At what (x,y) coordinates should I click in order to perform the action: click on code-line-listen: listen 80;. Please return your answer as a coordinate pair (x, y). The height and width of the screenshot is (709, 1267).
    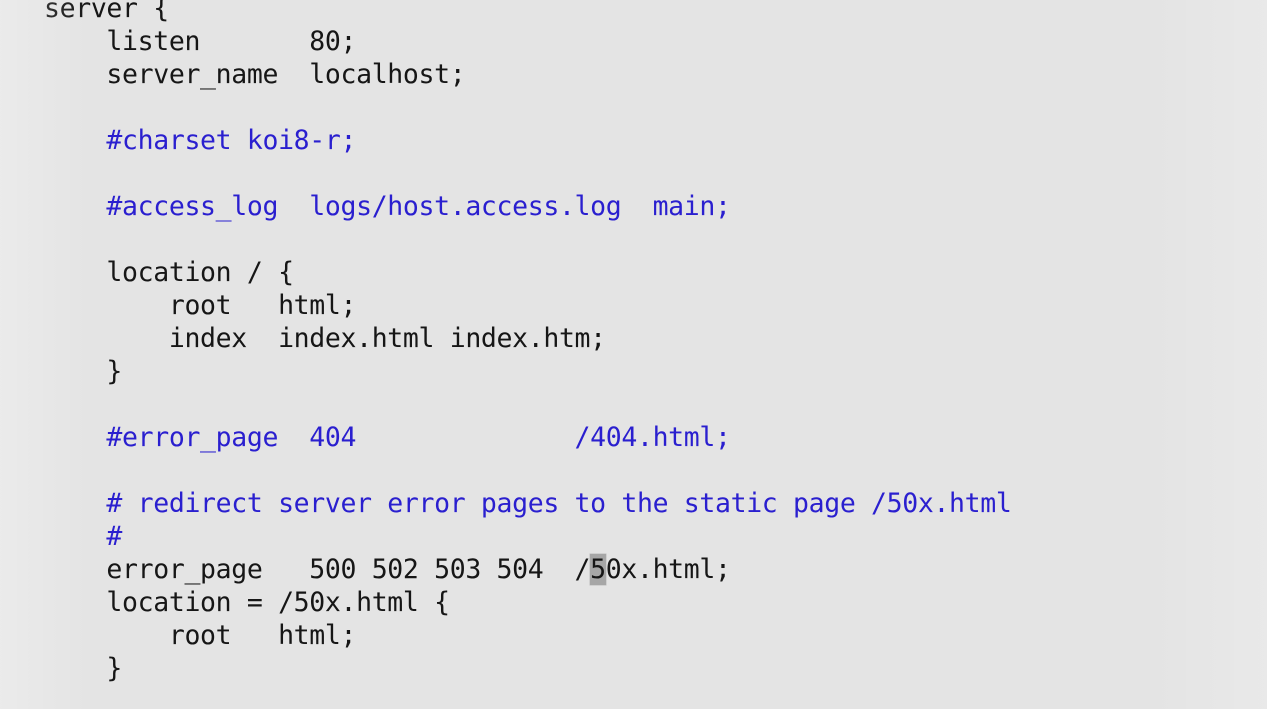
    Looking at the image, I should click on (527, 41).